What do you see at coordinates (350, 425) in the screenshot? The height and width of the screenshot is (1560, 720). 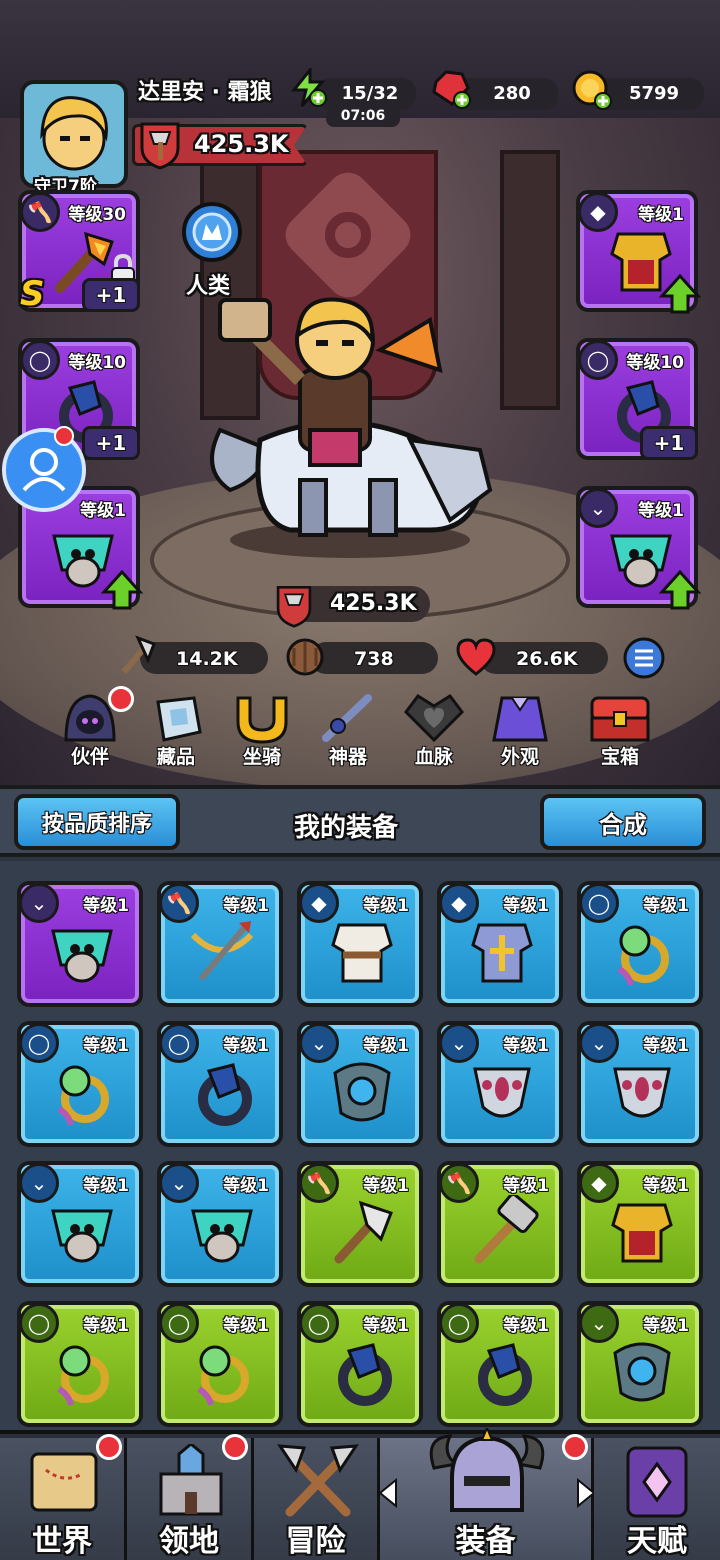 I see `hero-on-wolf` at bounding box center [350, 425].